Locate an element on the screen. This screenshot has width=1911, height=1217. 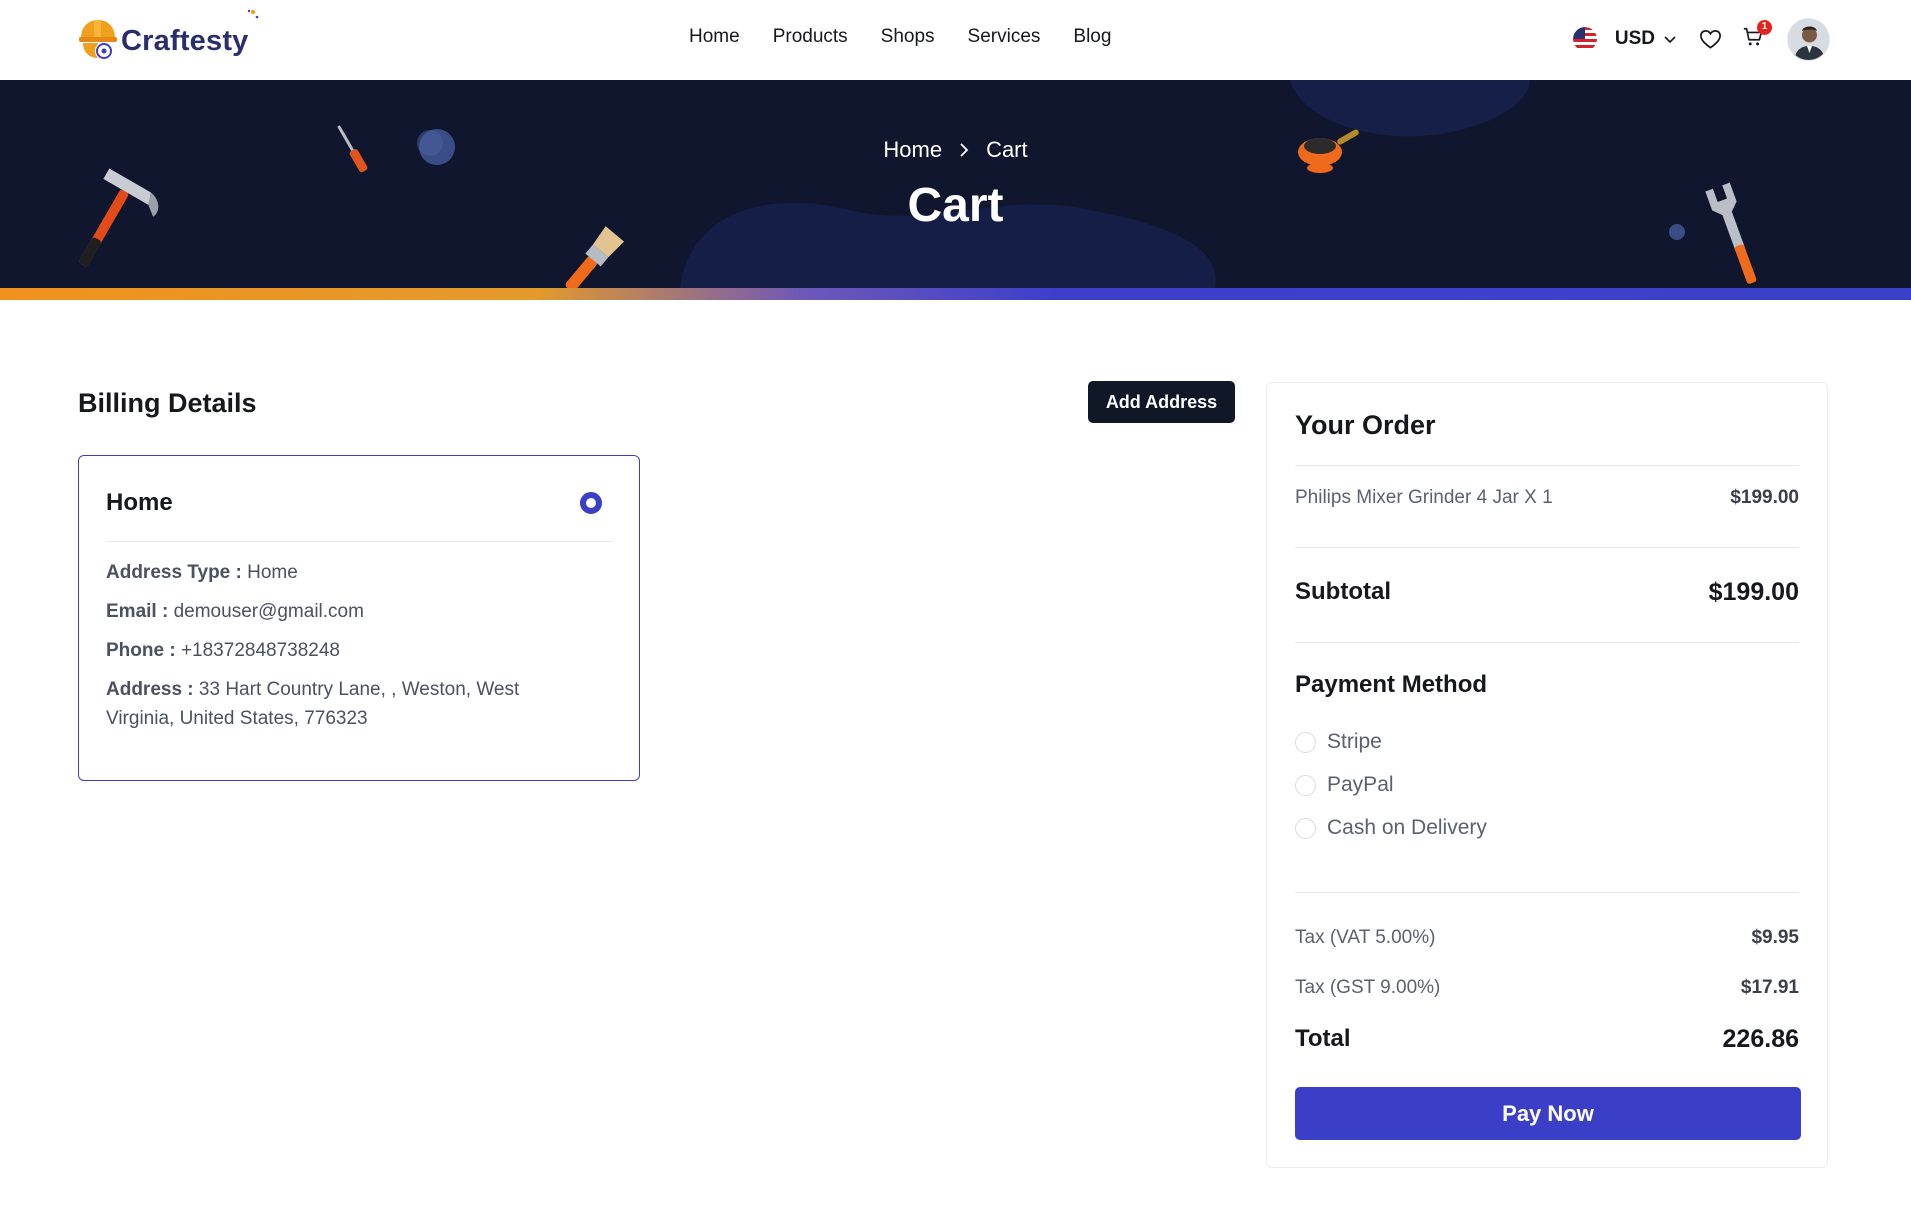
user-avatar is located at coordinates (1808, 39).